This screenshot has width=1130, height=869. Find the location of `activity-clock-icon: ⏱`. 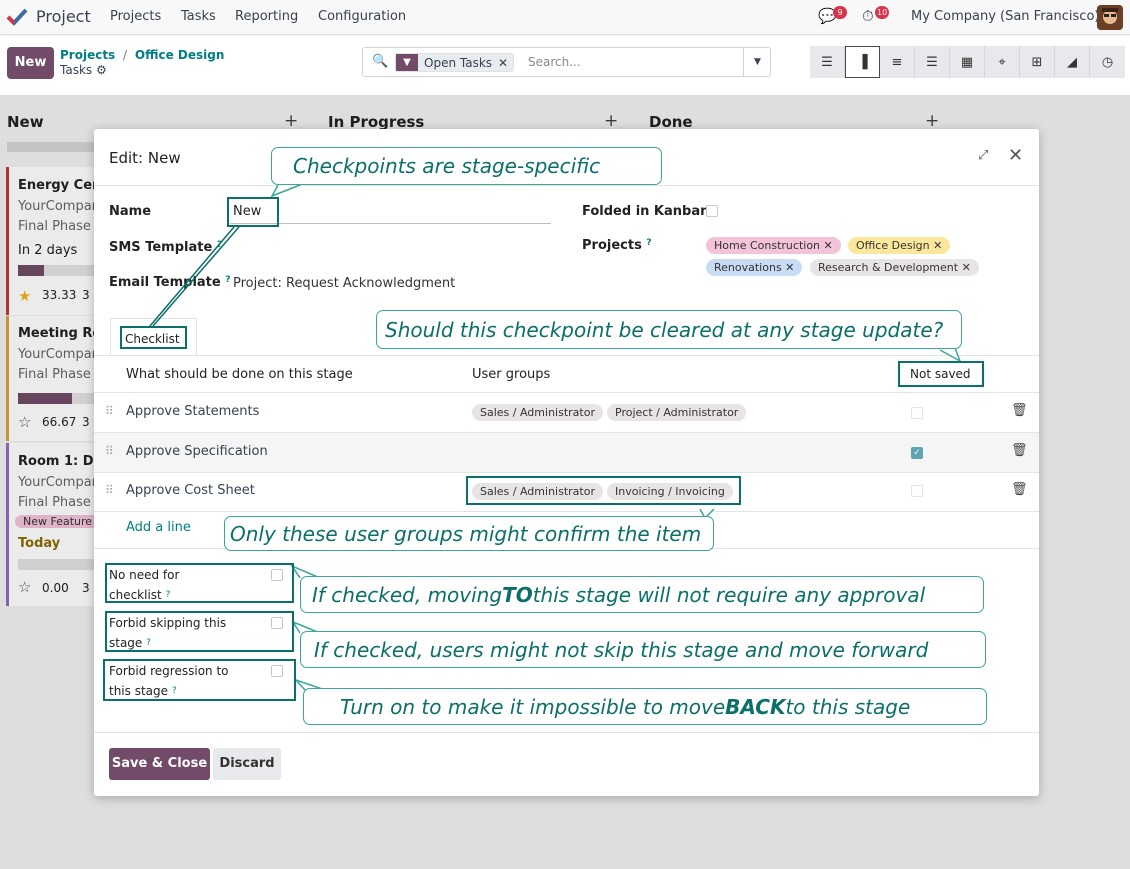

activity-clock-icon: ⏱ is located at coordinates (868, 16).